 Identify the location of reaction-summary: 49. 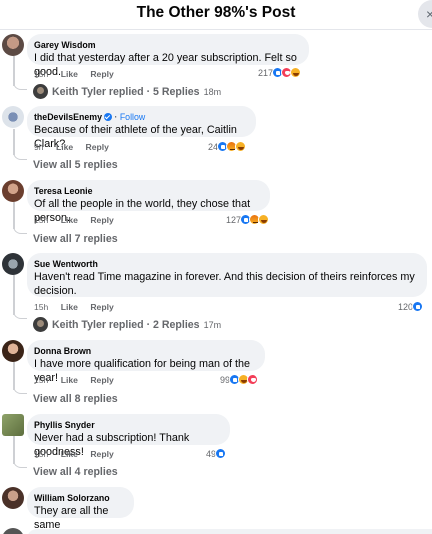
(216, 453).